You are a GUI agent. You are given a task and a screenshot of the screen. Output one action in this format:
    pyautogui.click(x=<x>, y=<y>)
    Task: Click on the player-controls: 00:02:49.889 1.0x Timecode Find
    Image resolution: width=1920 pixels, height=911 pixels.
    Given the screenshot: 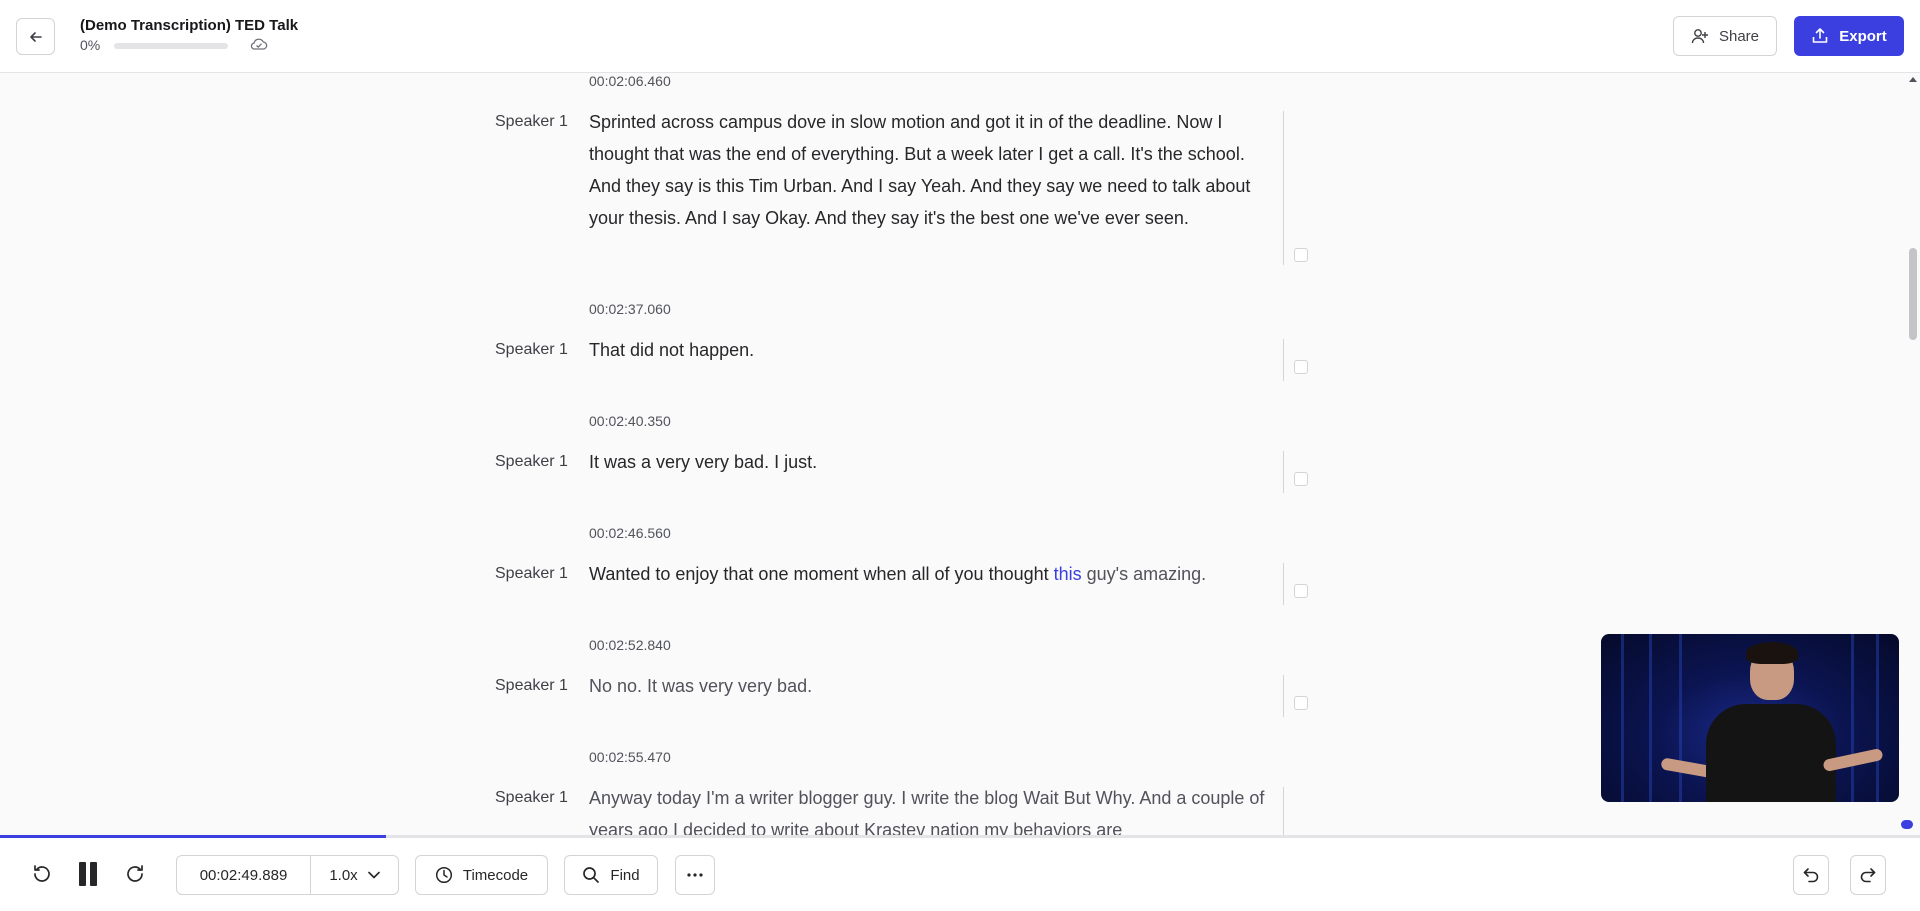 What is the action you would take?
    pyautogui.click(x=960, y=874)
    